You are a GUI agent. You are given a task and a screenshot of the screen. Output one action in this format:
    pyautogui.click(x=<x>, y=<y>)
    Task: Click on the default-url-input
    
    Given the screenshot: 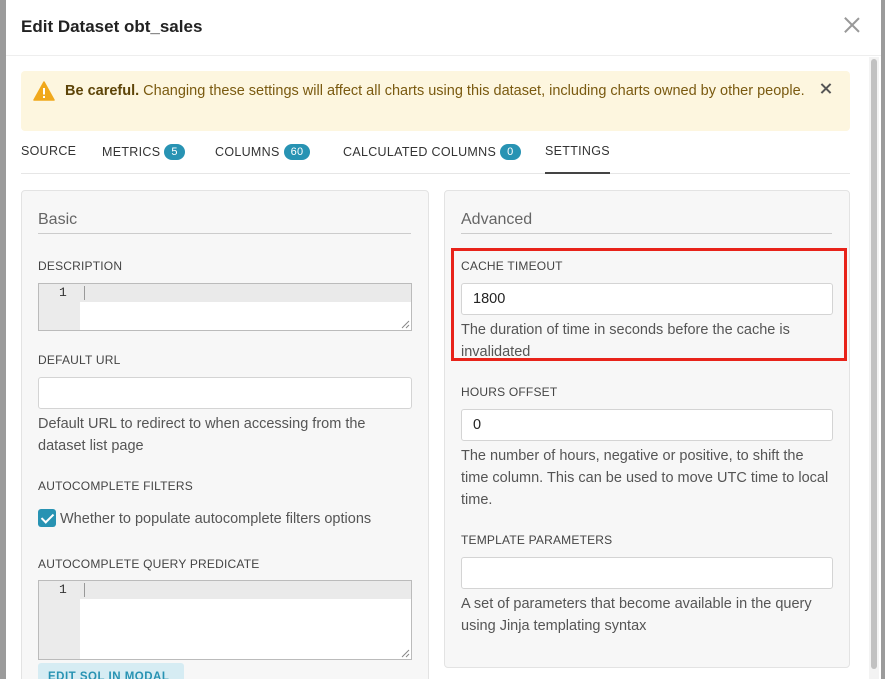 What is the action you would take?
    pyautogui.click(x=225, y=393)
    